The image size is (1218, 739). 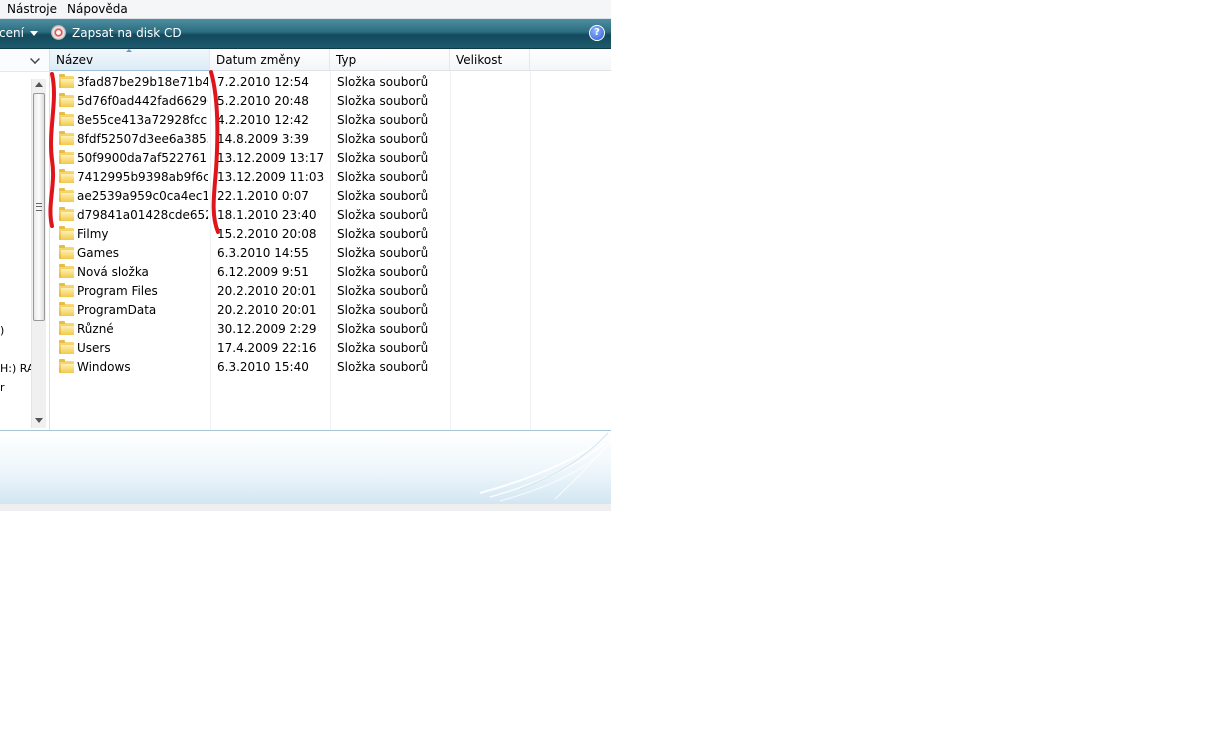 I want to click on file-row: Games 6.3.2010 14:55 Složka souborů, so click(x=330, y=253).